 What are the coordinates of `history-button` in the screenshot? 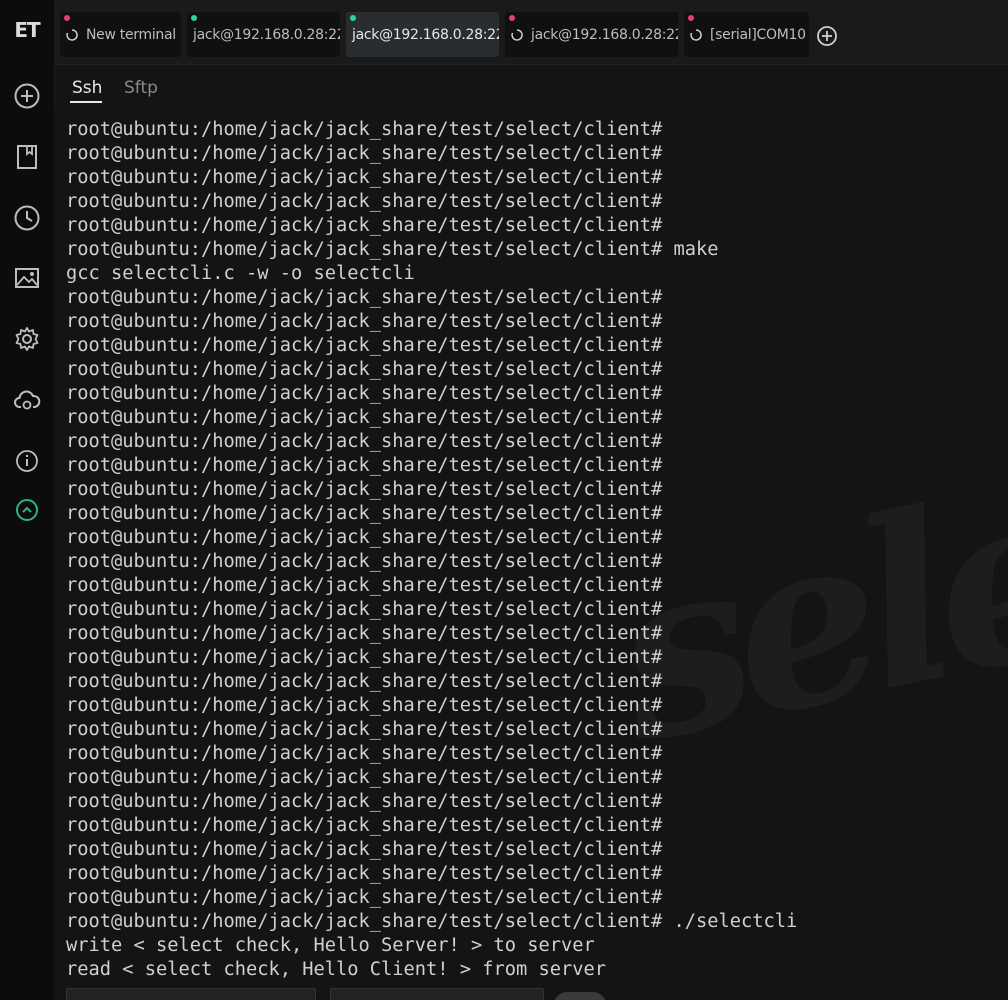 It's located at (27, 218).